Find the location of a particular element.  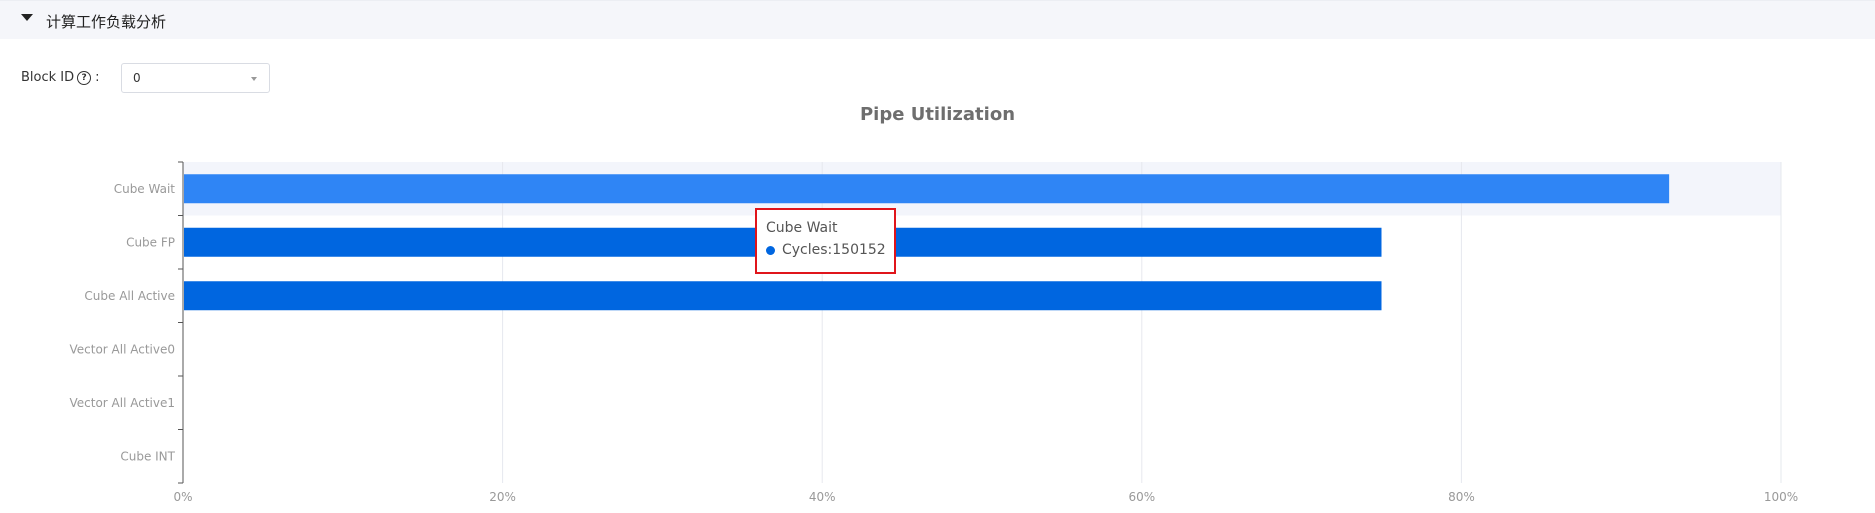

y-category-label: Vector All Active1 is located at coordinates (123, 403).